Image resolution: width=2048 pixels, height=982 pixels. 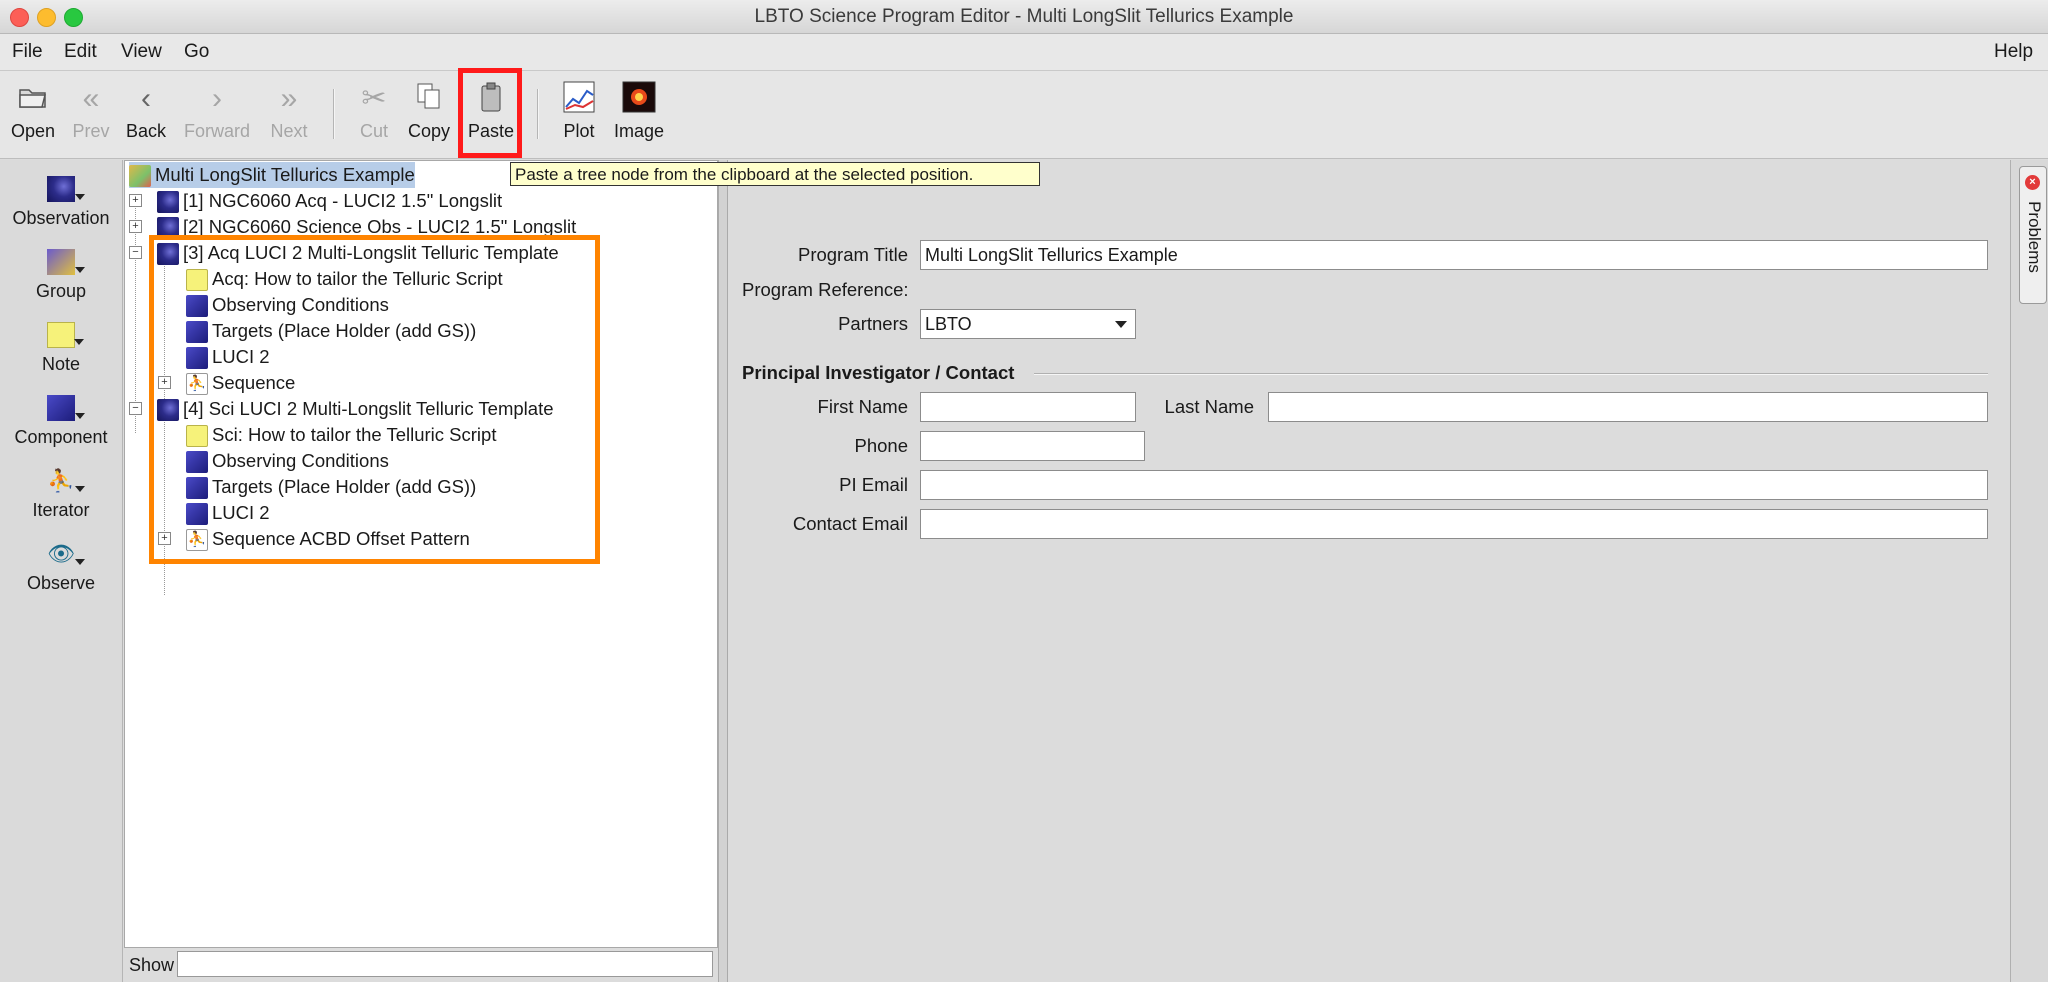 I want to click on first-name-label: First Name, so click(x=862, y=406).